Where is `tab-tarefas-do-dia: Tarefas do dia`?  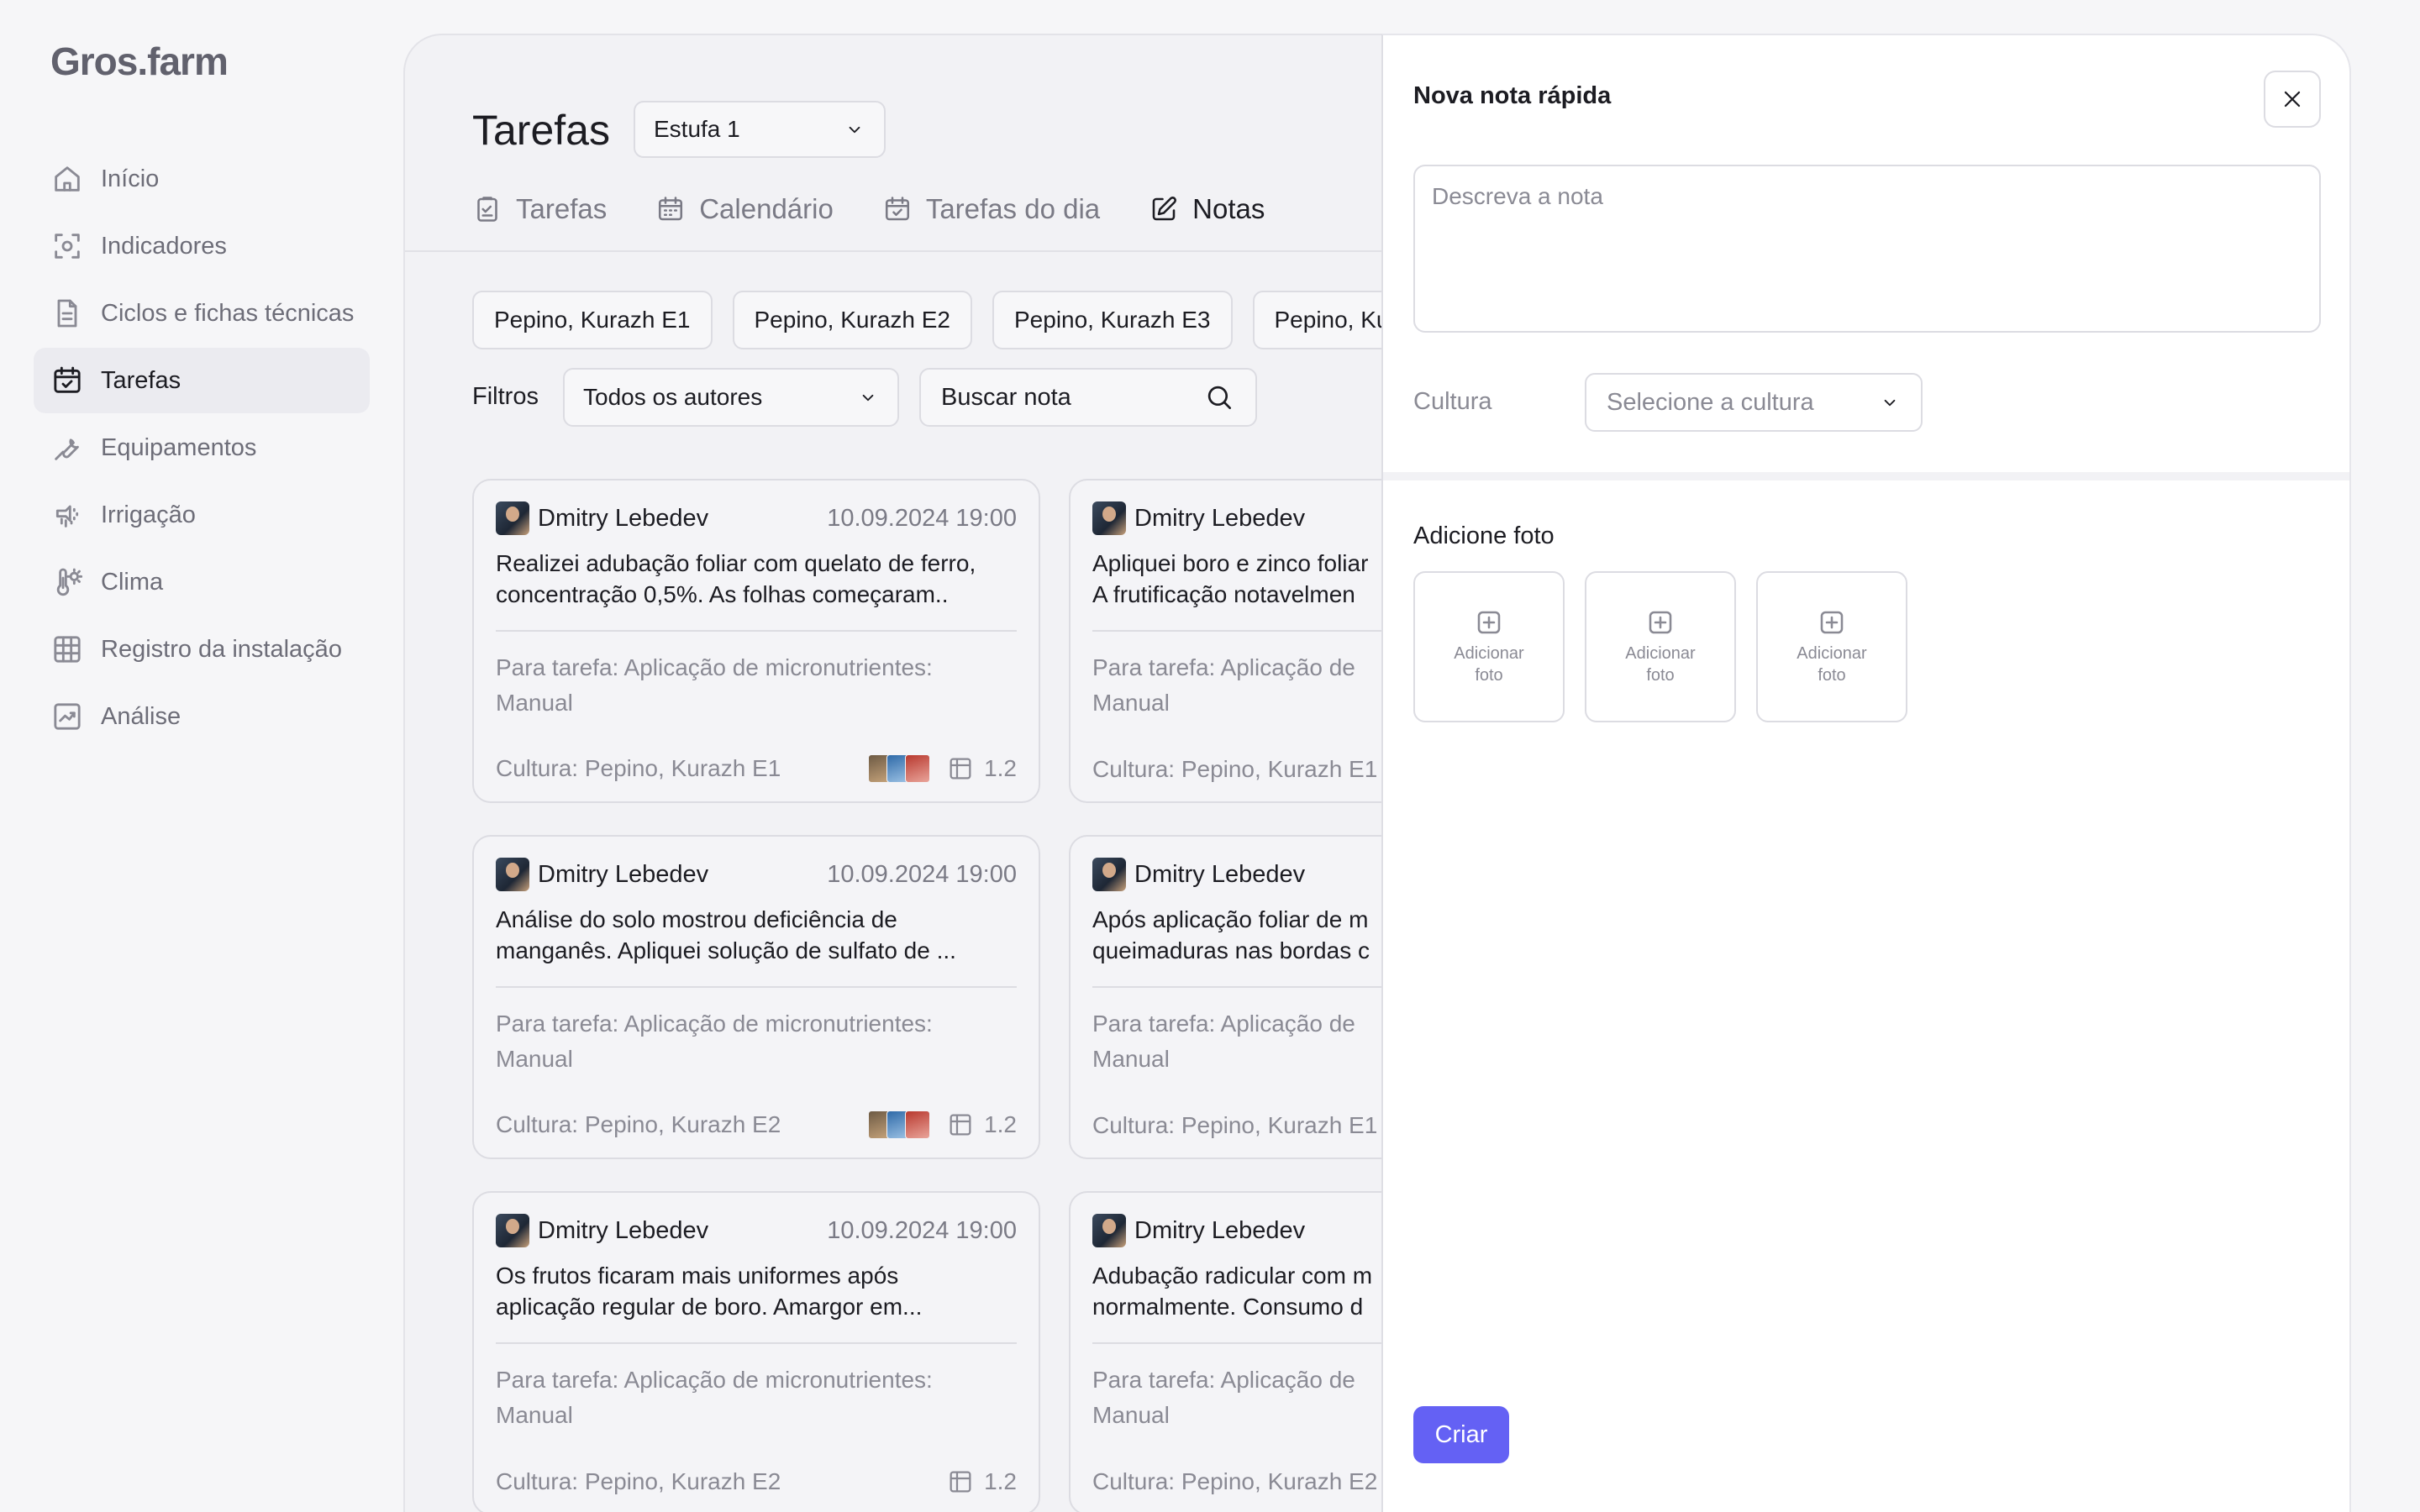
tab-tarefas-do-dia: Tarefas do dia is located at coordinates (991, 209).